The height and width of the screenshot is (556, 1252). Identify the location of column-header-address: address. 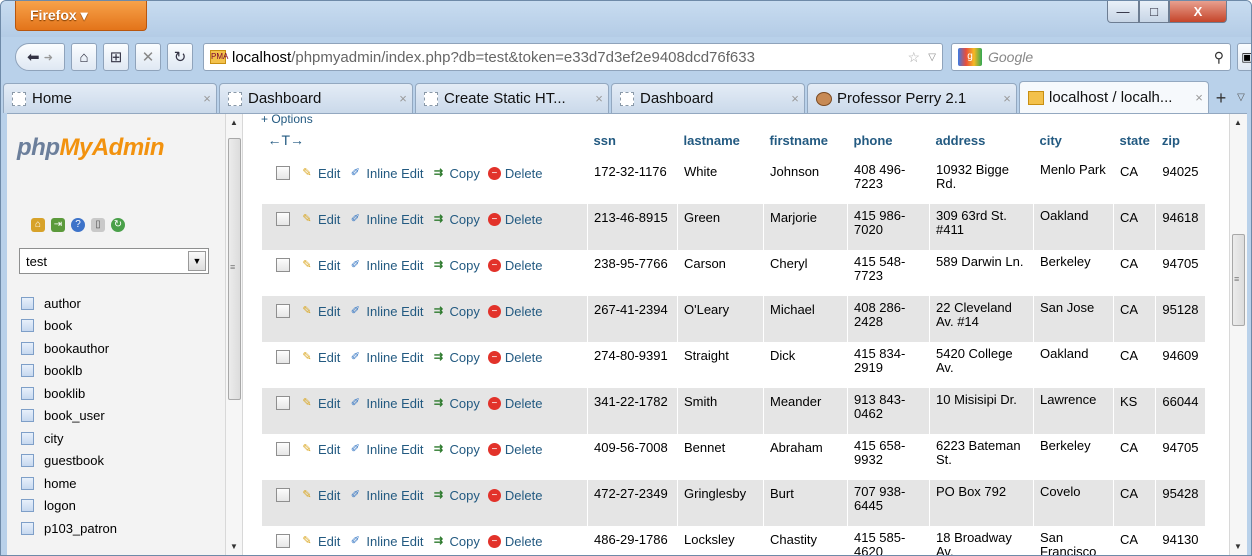
(982, 140).